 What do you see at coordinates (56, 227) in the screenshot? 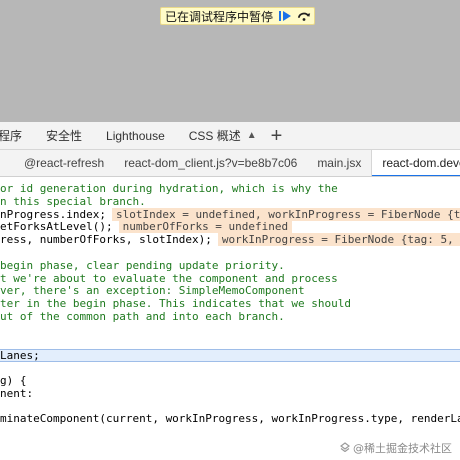
I see `code-text: etForksAtLevel();` at bounding box center [56, 227].